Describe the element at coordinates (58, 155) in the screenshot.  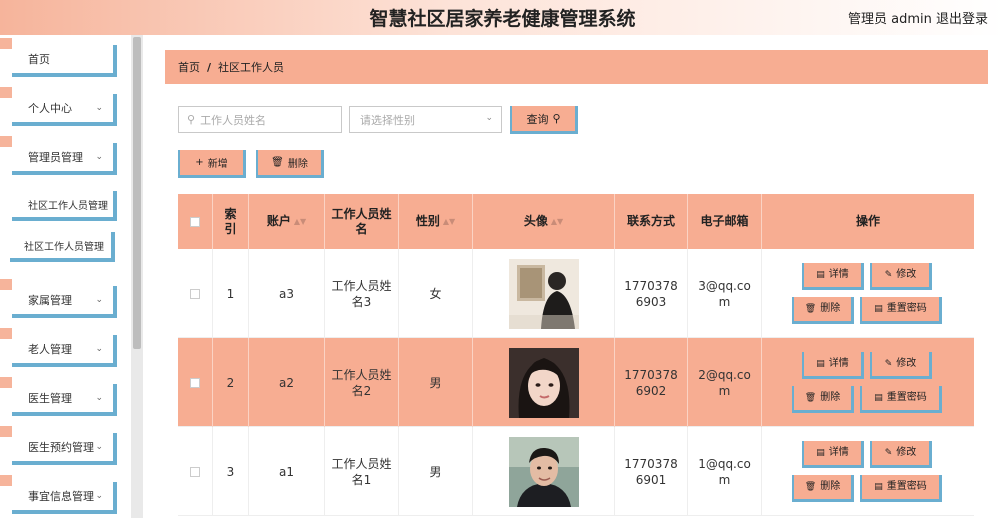
I see `sidebar-item-admin-management: 管理员管理 ⌄` at that location.